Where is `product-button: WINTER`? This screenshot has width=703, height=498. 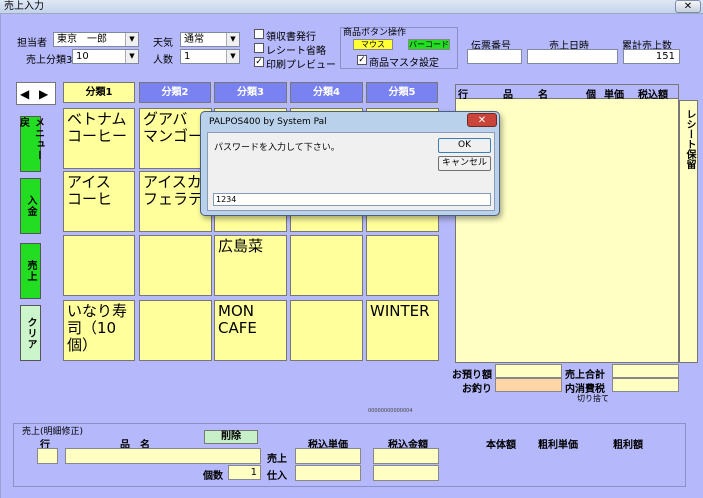 product-button: WINTER is located at coordinates (402, 330).